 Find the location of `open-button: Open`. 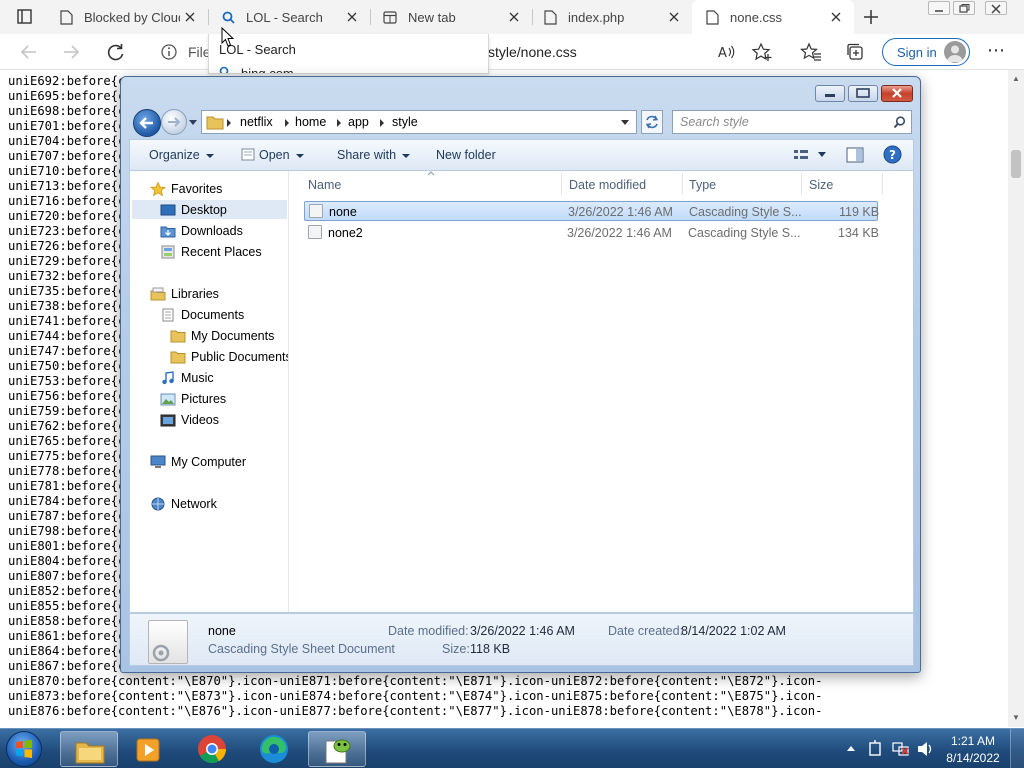

open-button: Open is located at coordinates (272, 155).